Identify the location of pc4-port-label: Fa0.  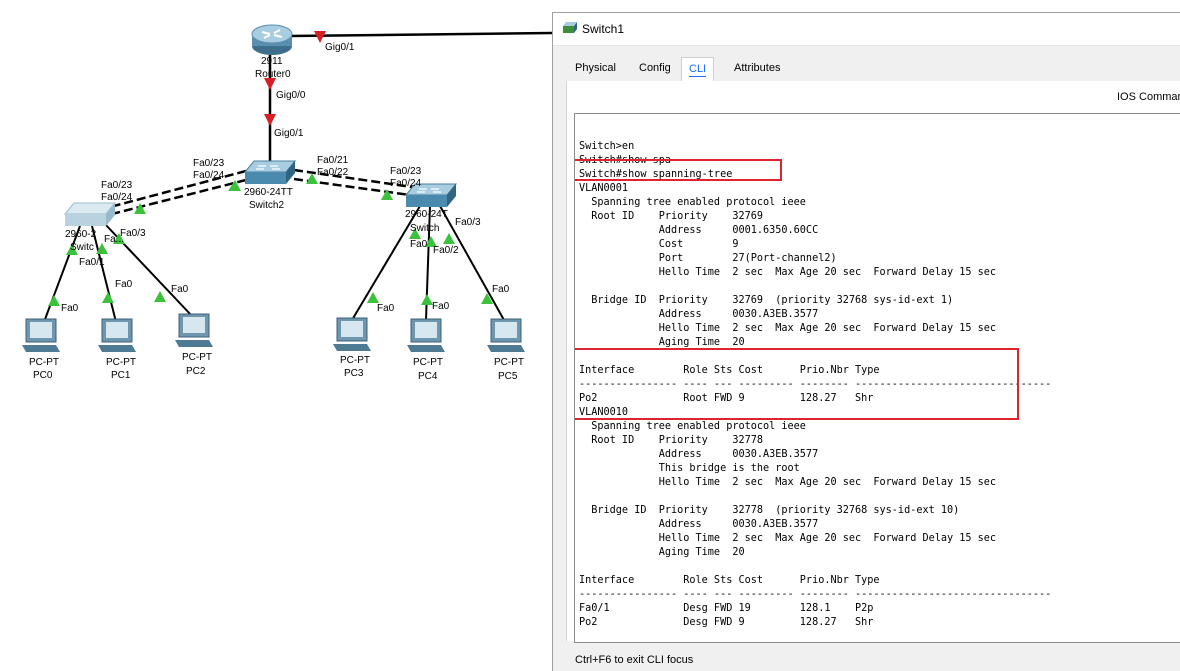
(441, 306).